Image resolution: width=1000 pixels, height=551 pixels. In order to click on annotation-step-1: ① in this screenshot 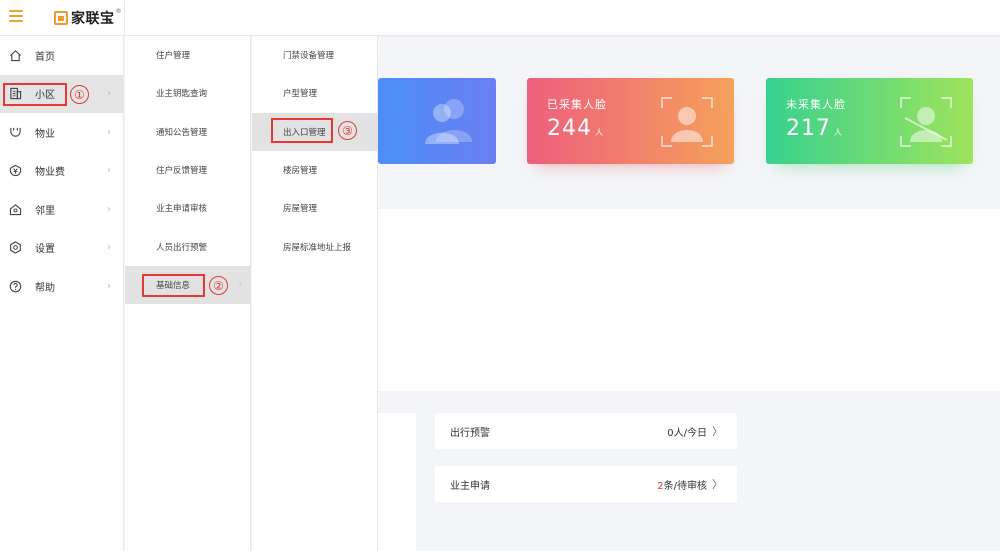, I will do `click(79, 94)`.